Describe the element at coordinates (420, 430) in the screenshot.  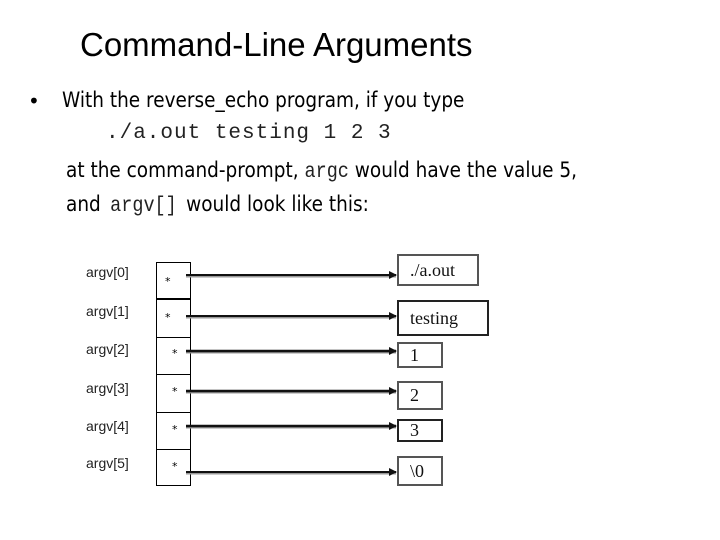
I see `string-box: 3` at that location.